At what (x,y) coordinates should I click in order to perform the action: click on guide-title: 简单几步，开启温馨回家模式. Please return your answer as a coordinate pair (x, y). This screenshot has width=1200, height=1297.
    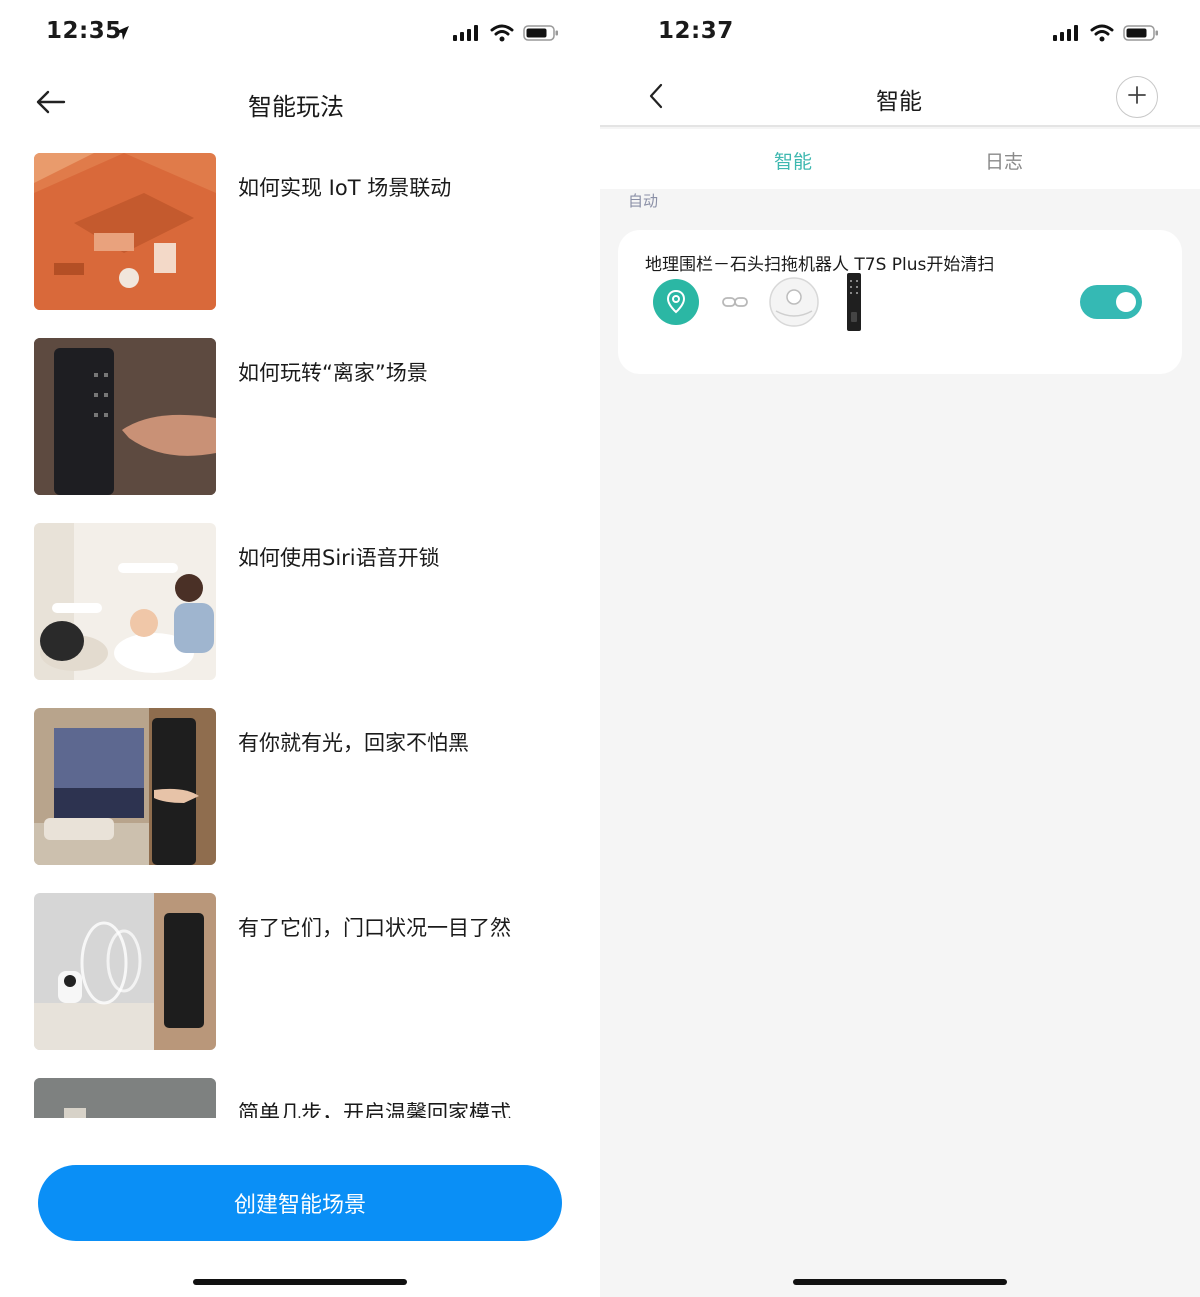
    Looking at the image, I should click on (374, 1109).